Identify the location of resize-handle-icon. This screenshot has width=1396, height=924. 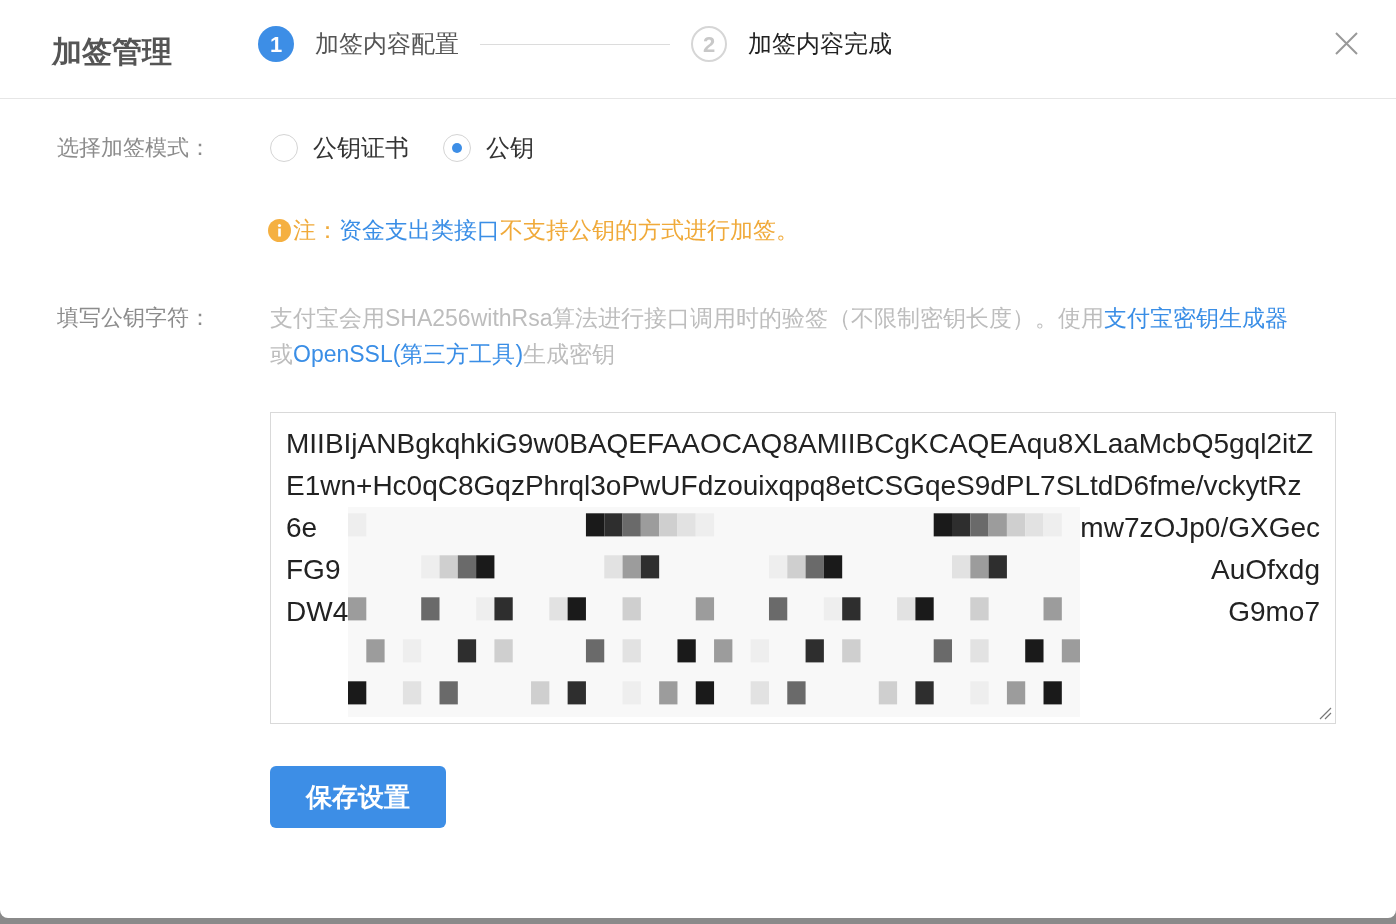
(1325, 713).